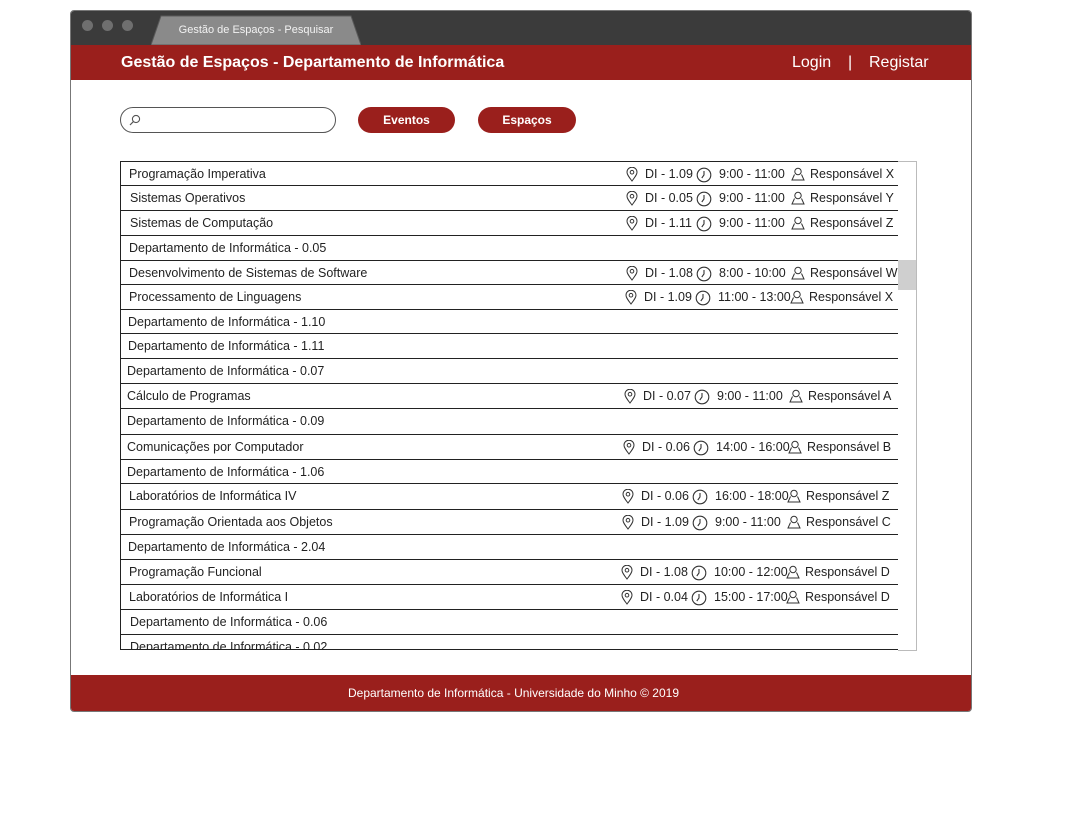 This screenshot has height=820, width=1077. What do you see at coordinates (667, 396) in the screenshot?
I see `room-label: DI - 0.07` at bounding box center [667, 396].